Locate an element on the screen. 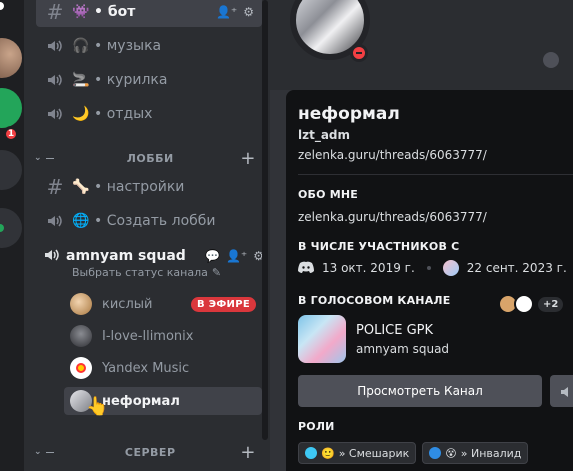 Image resolution: width=573 pixels, height=471 pixels. channel-settings: # 🦴 • настройки is located at coordinates (149, 187).